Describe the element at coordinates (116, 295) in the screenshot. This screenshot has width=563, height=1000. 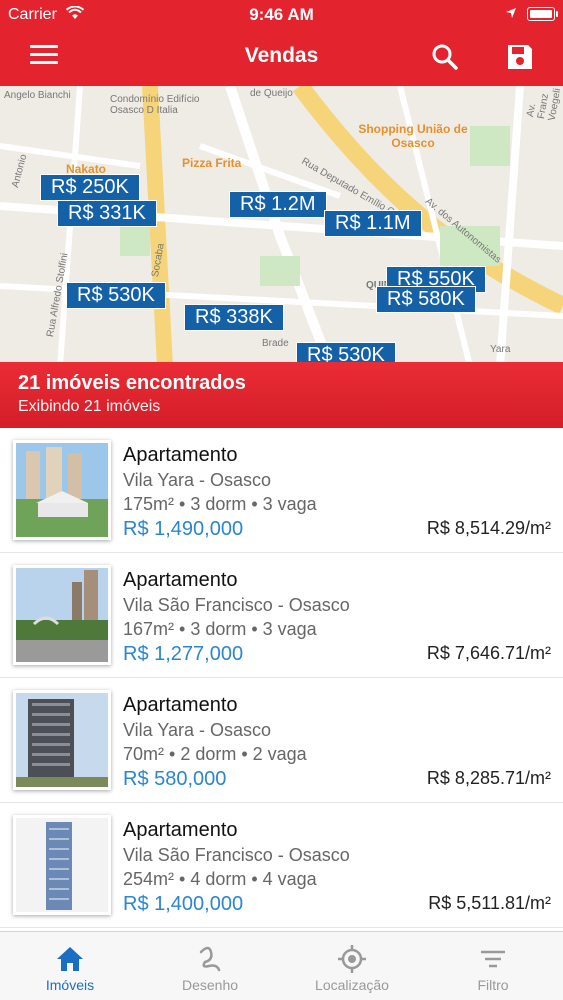
I see `price-marker: R$ 530K` at that location.